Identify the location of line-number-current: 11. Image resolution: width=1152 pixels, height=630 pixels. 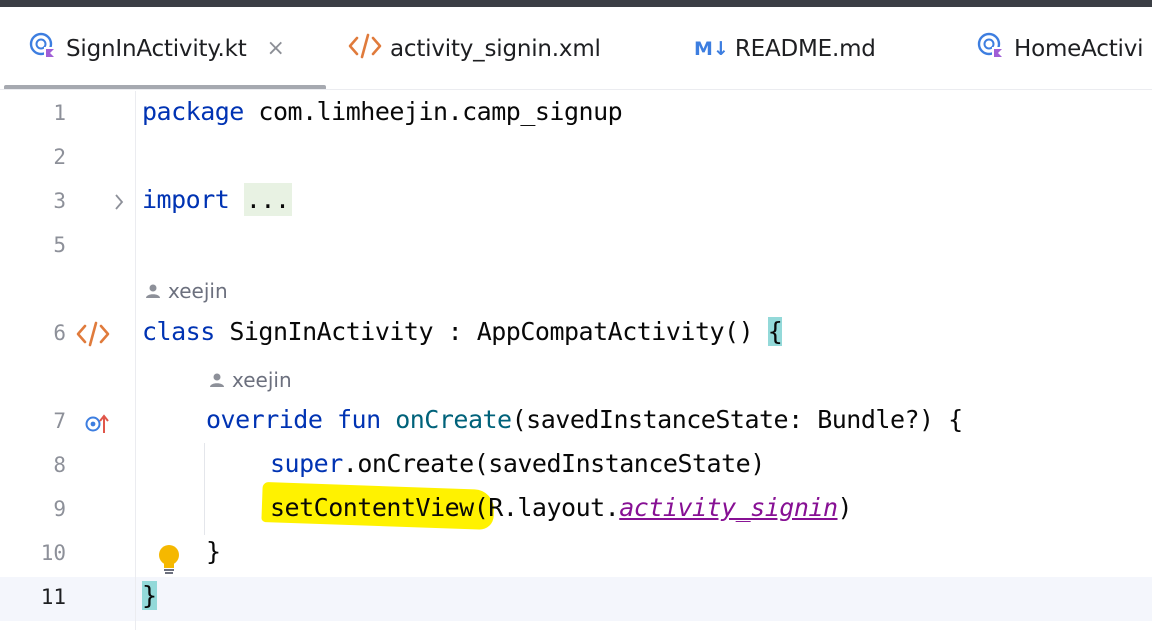
(53, 597).